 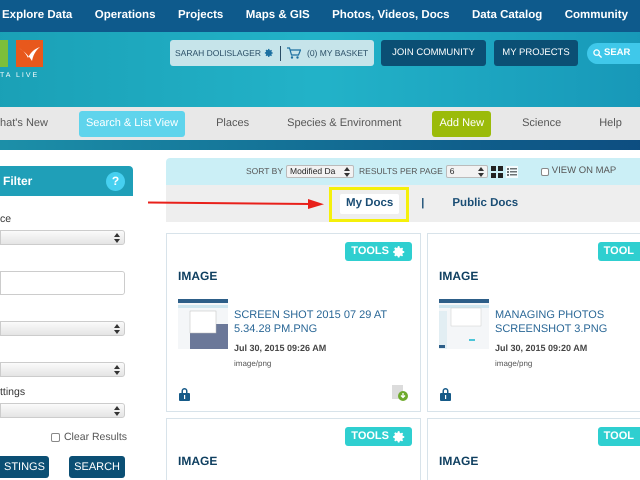 What do you see at coordinates (320, 171) in the screenshot?
I see `sort-by-select: Modified Da` at bounding box center [320, 171].